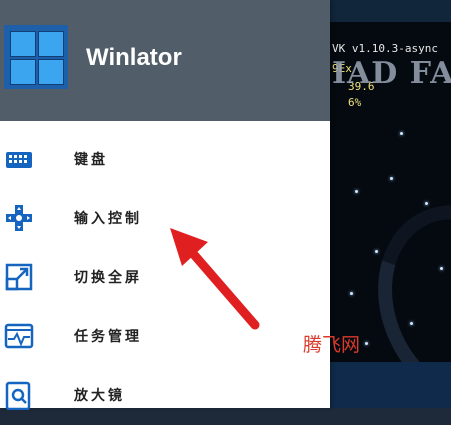 The height and width of the screenshot is (425, 451). I want to click on menu-item-magnifier: 放大镜, so click(165, 395).